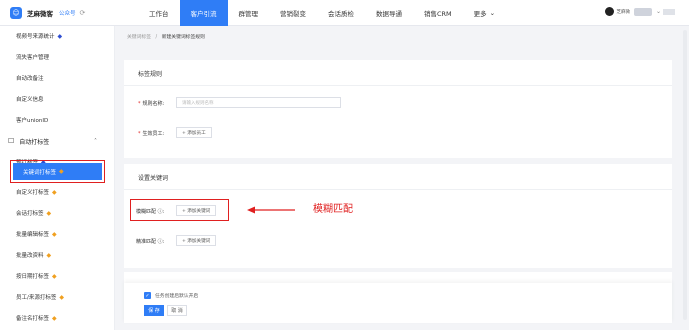  I want to click on app-name: 芝麻微客, so click(40, 13).